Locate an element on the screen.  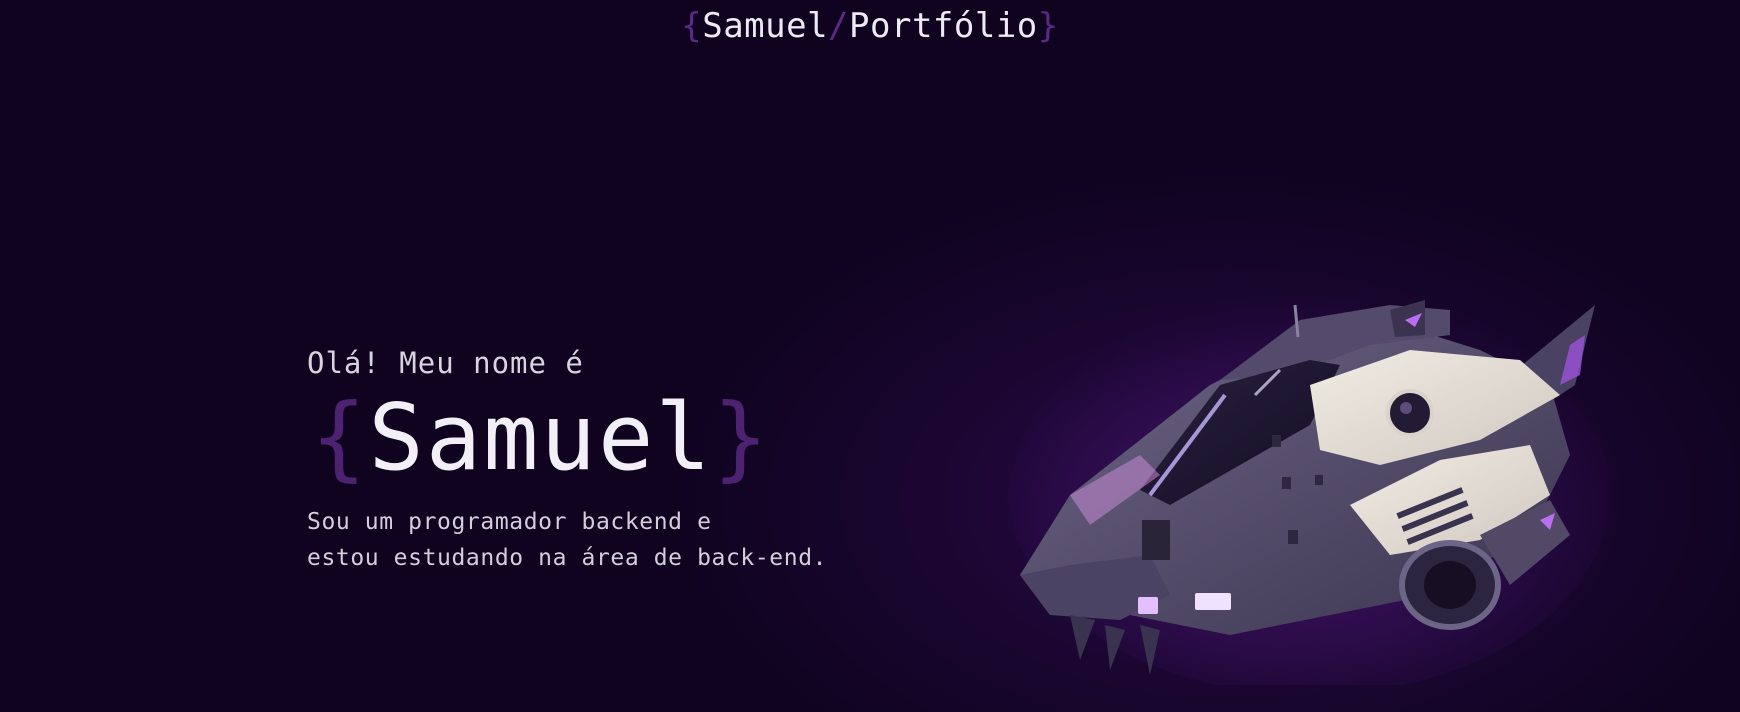
site-logo: {Samuel/Portfólio} is located at coordinates (870, 26).